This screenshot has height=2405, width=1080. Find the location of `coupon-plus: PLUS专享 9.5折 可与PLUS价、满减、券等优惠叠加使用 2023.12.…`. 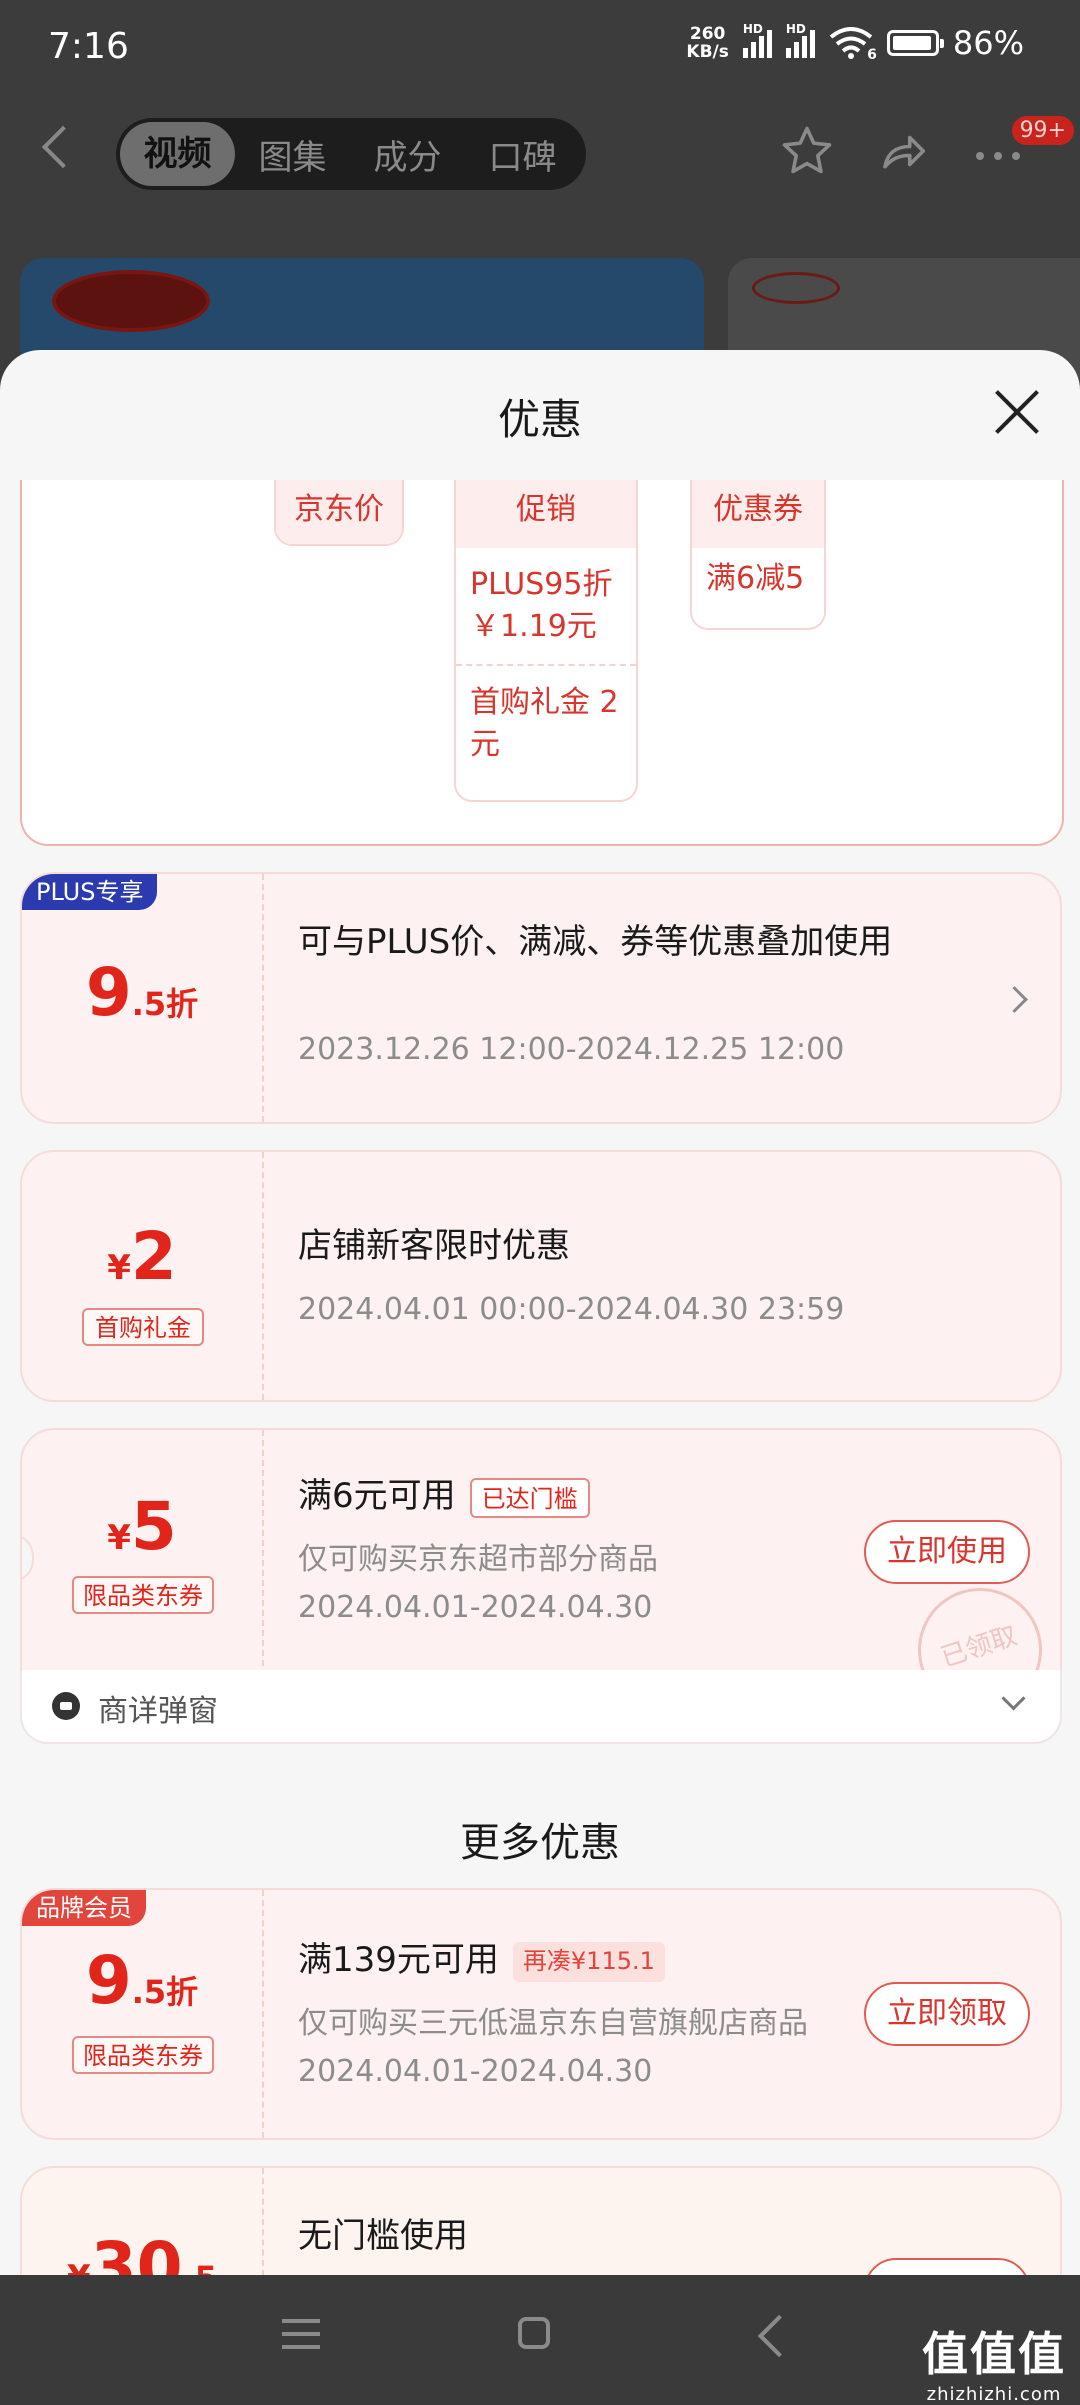

coupon-plus: PLUS专享 9.5折 可与PLUS价、满减、券等优惠叠加使用 2023.12.… is located at coordinates (541, 998).